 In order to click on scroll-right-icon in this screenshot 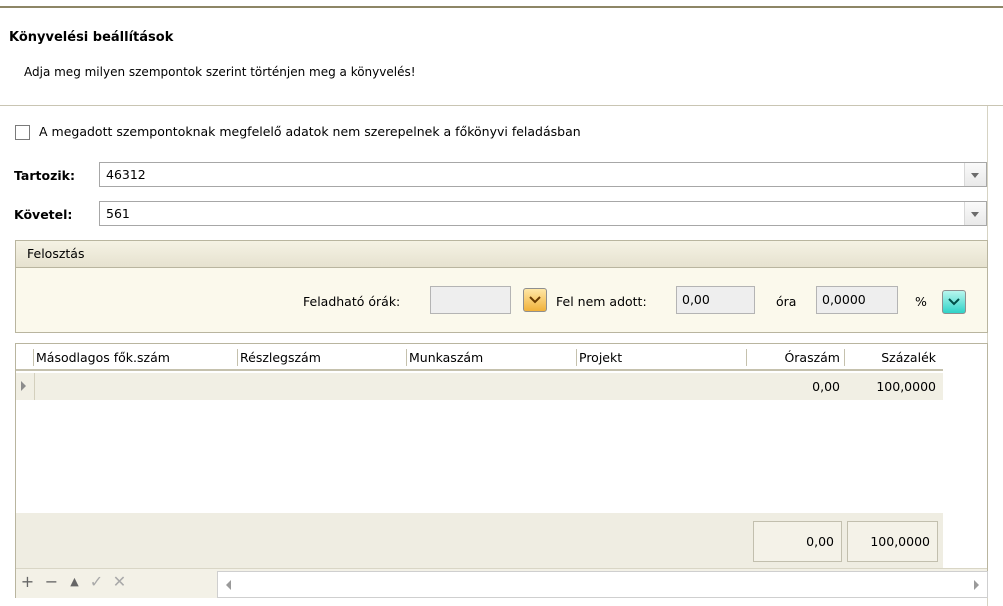, I will do `click(976, 585)`.